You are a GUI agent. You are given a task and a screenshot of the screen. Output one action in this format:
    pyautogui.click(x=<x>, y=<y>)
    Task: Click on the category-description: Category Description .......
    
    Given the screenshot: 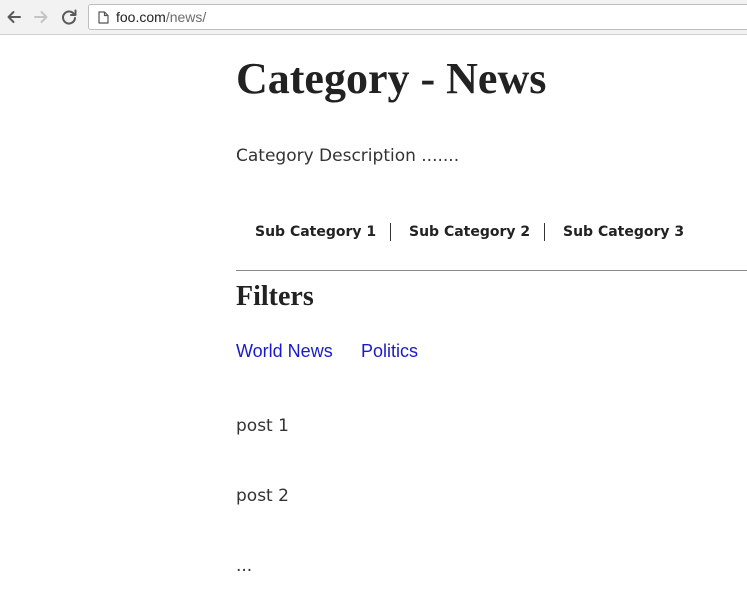 What is the action you would take?
    pyautogui.click(x=348, y=156)
    